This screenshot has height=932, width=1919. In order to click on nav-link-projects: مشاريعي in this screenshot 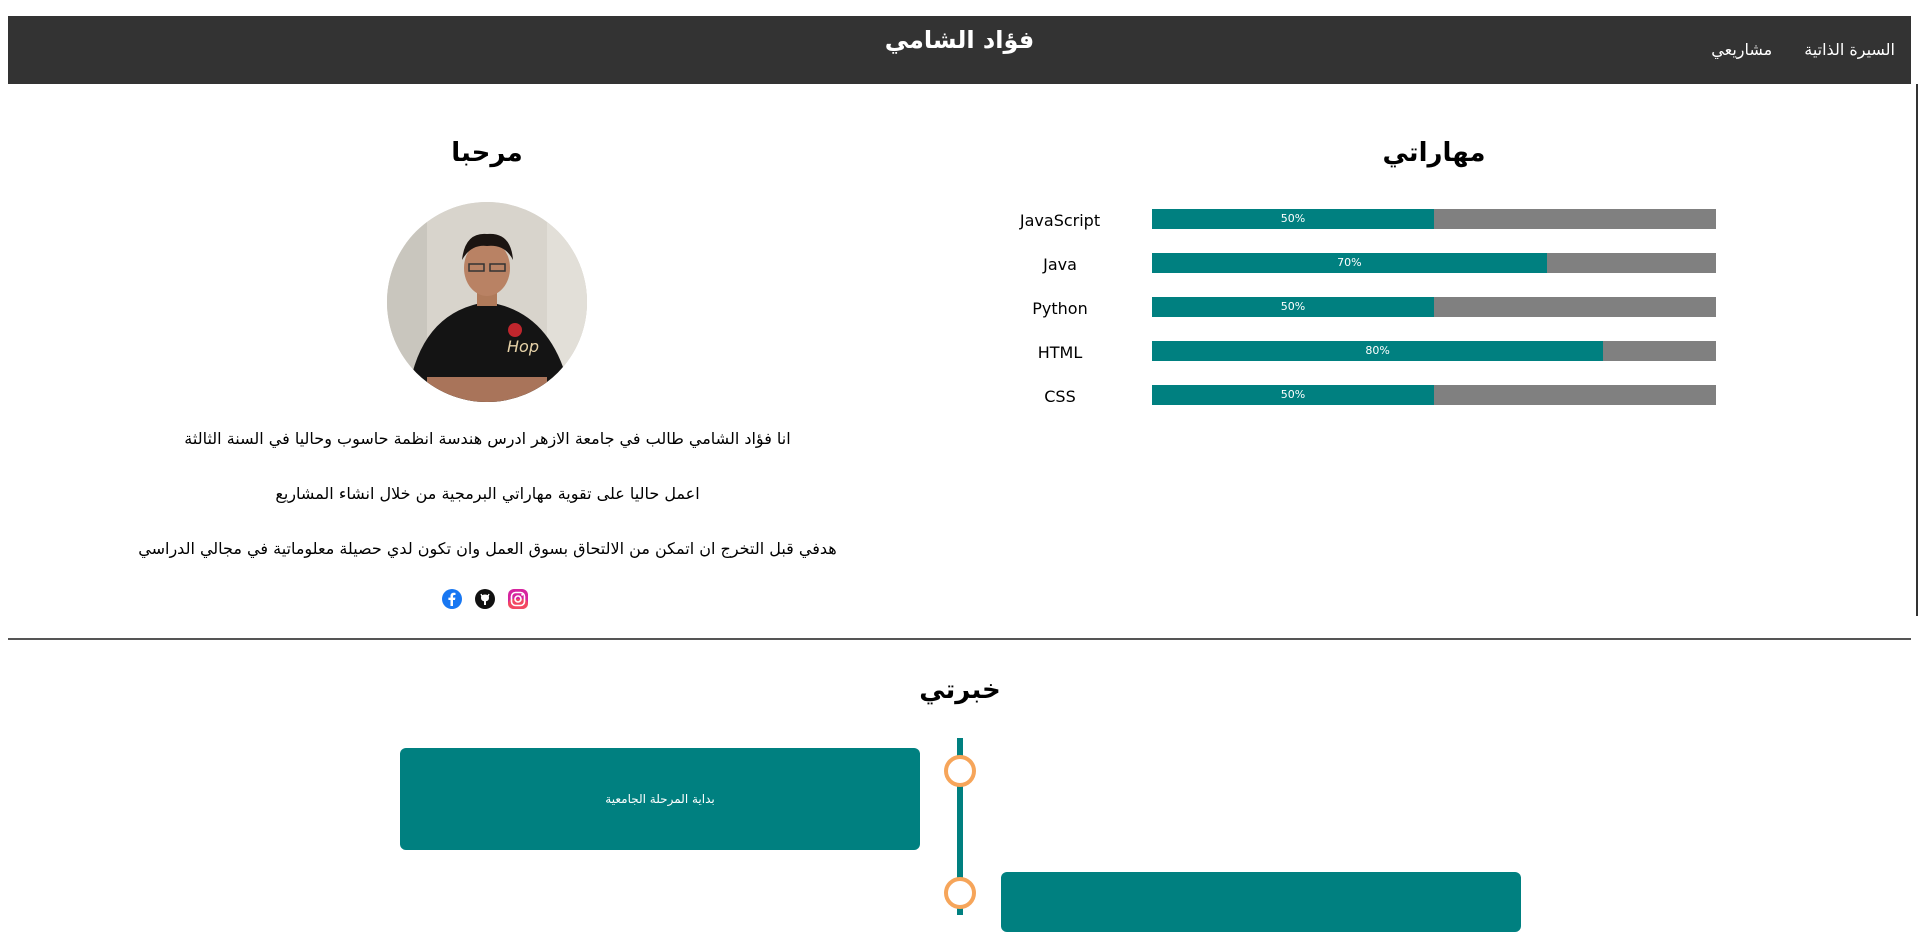, I will do `click(1741, 49)`.